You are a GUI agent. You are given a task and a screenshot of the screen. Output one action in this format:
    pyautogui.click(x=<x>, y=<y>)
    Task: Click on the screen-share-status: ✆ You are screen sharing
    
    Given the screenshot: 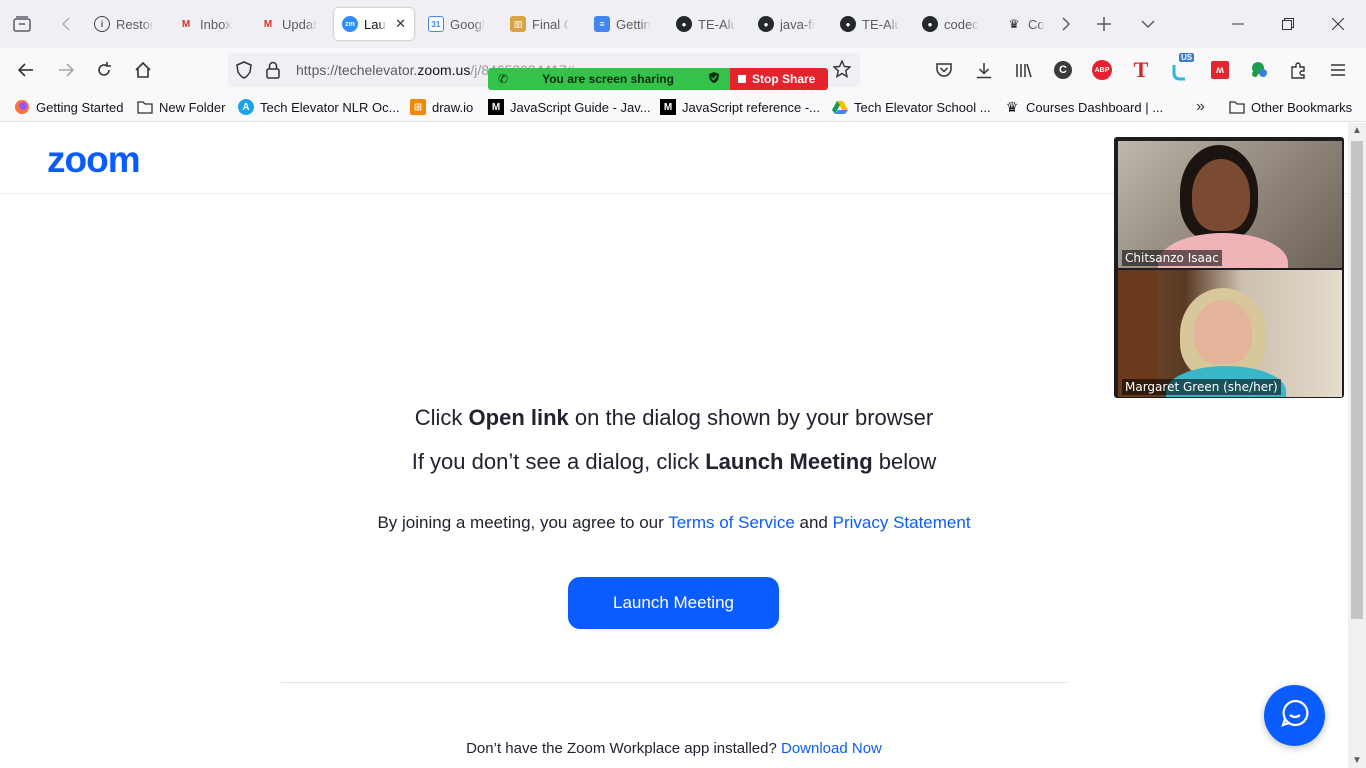 What is the action you would take?
    pyautogui.click(x=609, y=79)
    